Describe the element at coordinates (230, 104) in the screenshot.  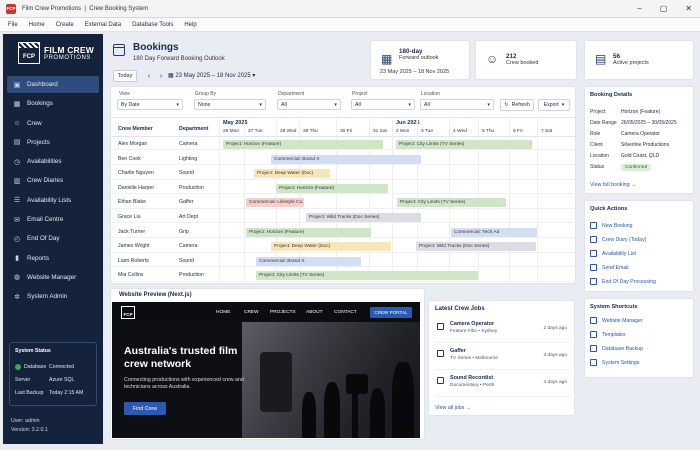
I see `group-select: None ▾` at that location.